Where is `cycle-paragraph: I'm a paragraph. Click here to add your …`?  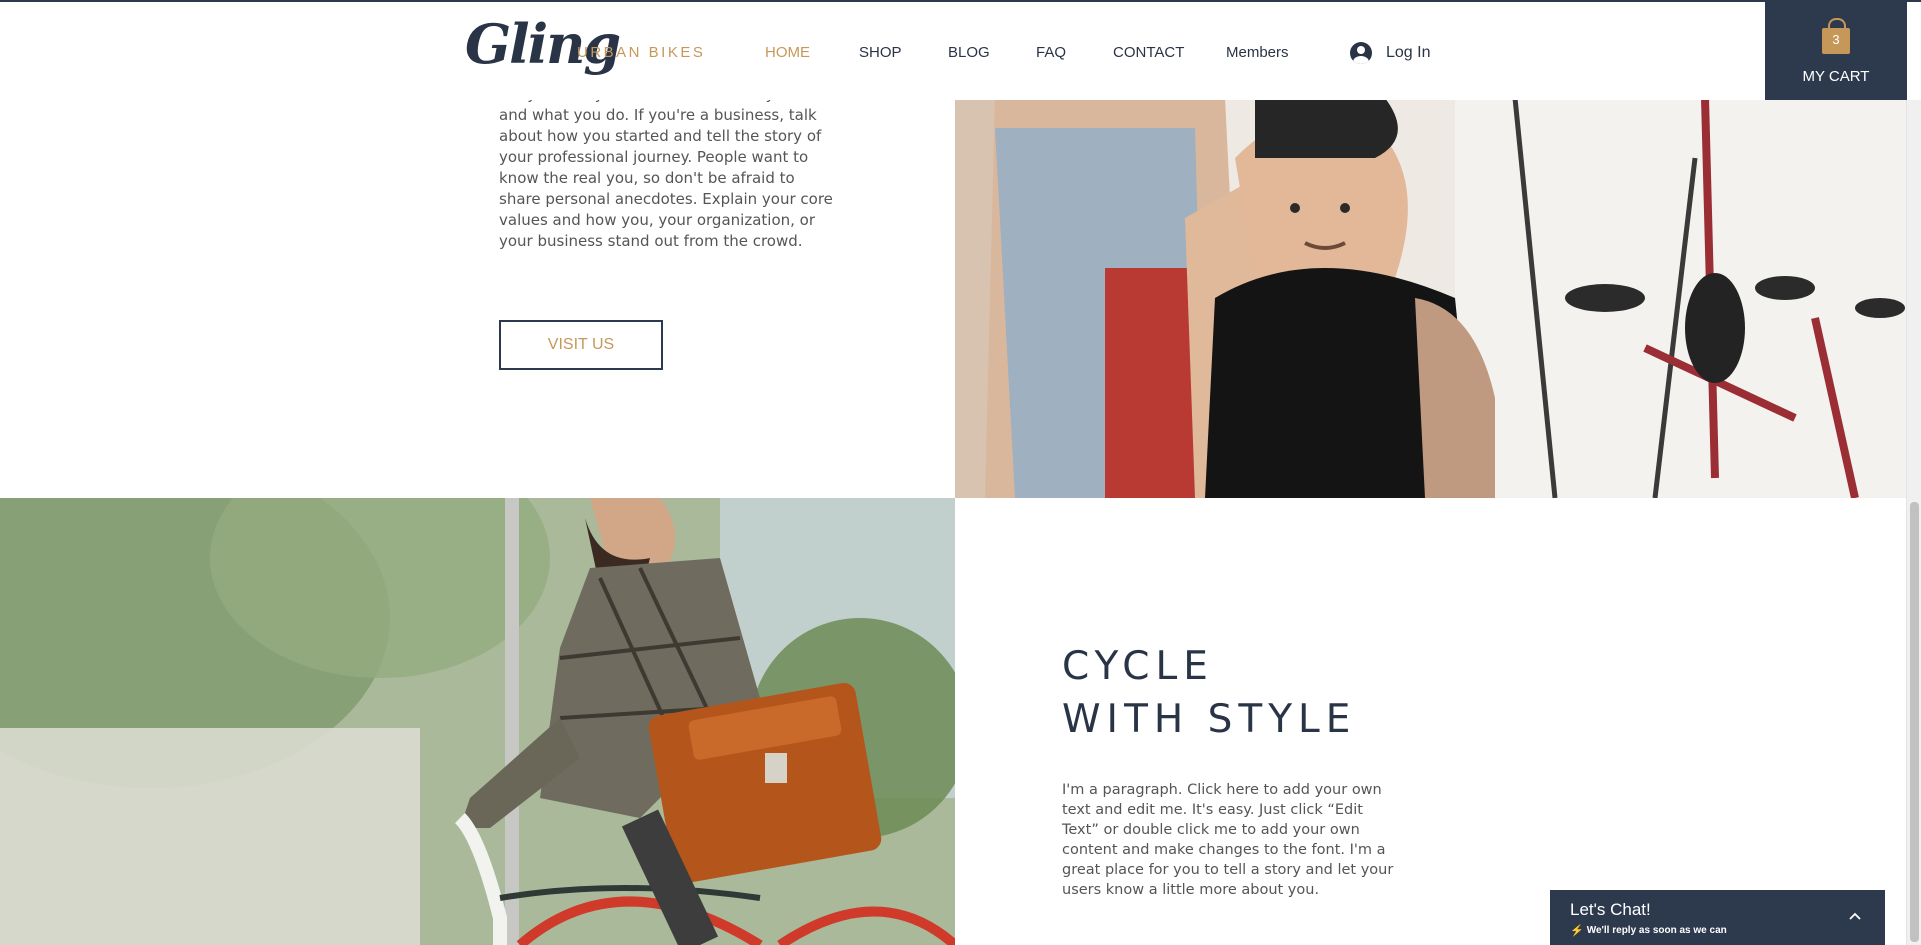
cycle-paragraph: I'm a paragraph. Click here to add your … is located at coordinates (1228, 840).